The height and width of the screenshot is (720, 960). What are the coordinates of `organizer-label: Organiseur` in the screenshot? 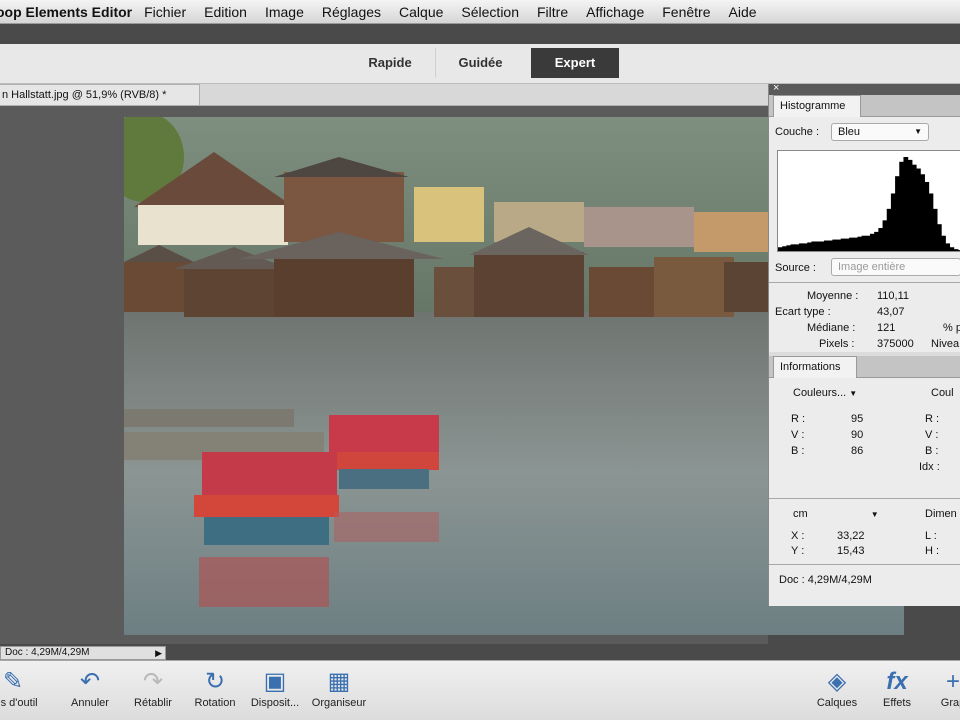 It's located at (339, 703).